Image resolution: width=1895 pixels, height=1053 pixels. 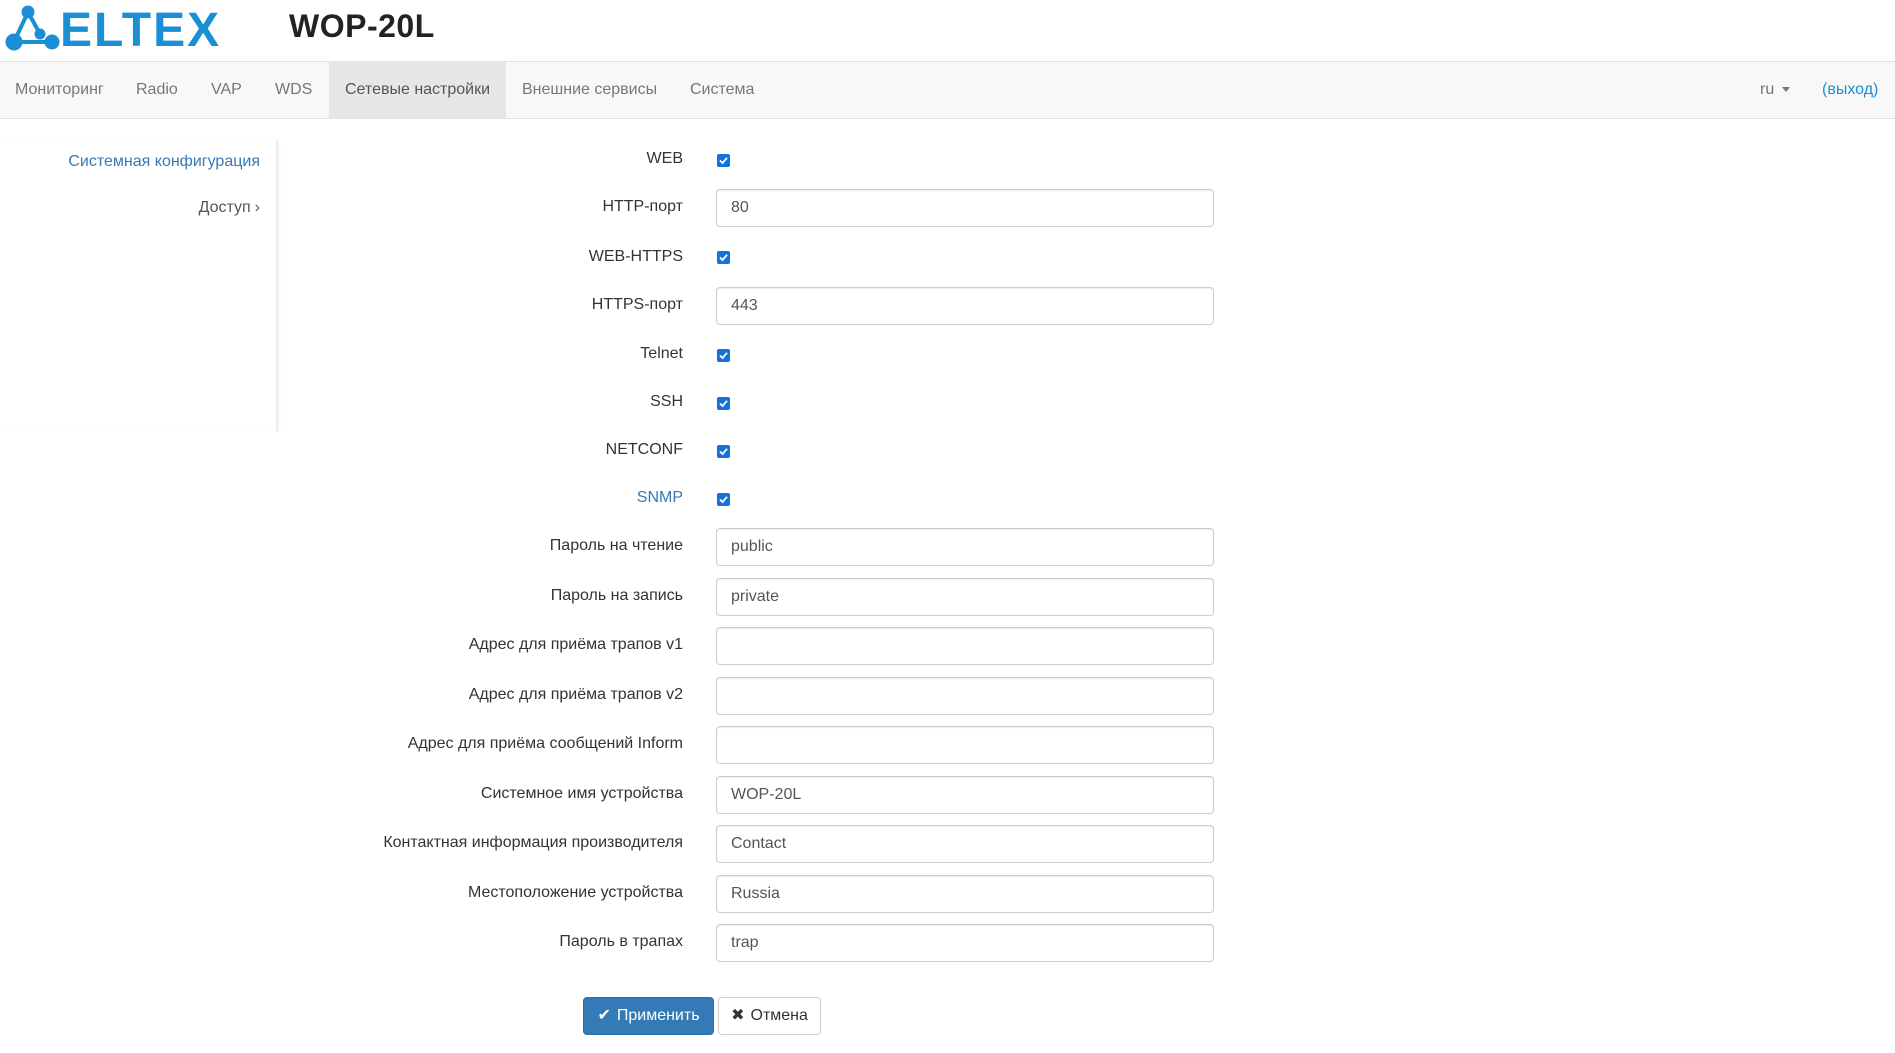 What do you see at coordinates (965, 745) in the screenshot?
I see `inform-input` at bounding box center [965, 745].